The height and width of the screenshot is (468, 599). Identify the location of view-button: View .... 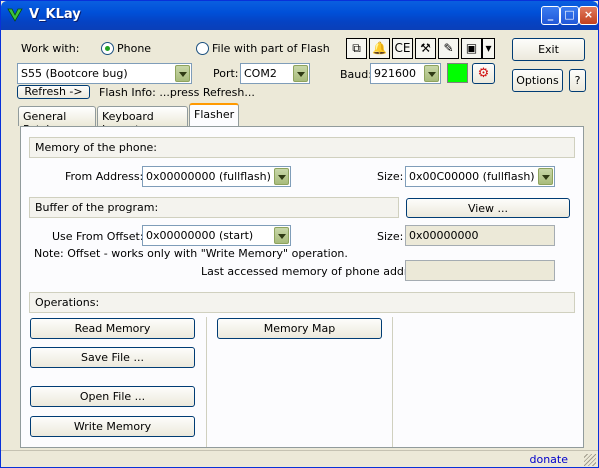
(488, 208).